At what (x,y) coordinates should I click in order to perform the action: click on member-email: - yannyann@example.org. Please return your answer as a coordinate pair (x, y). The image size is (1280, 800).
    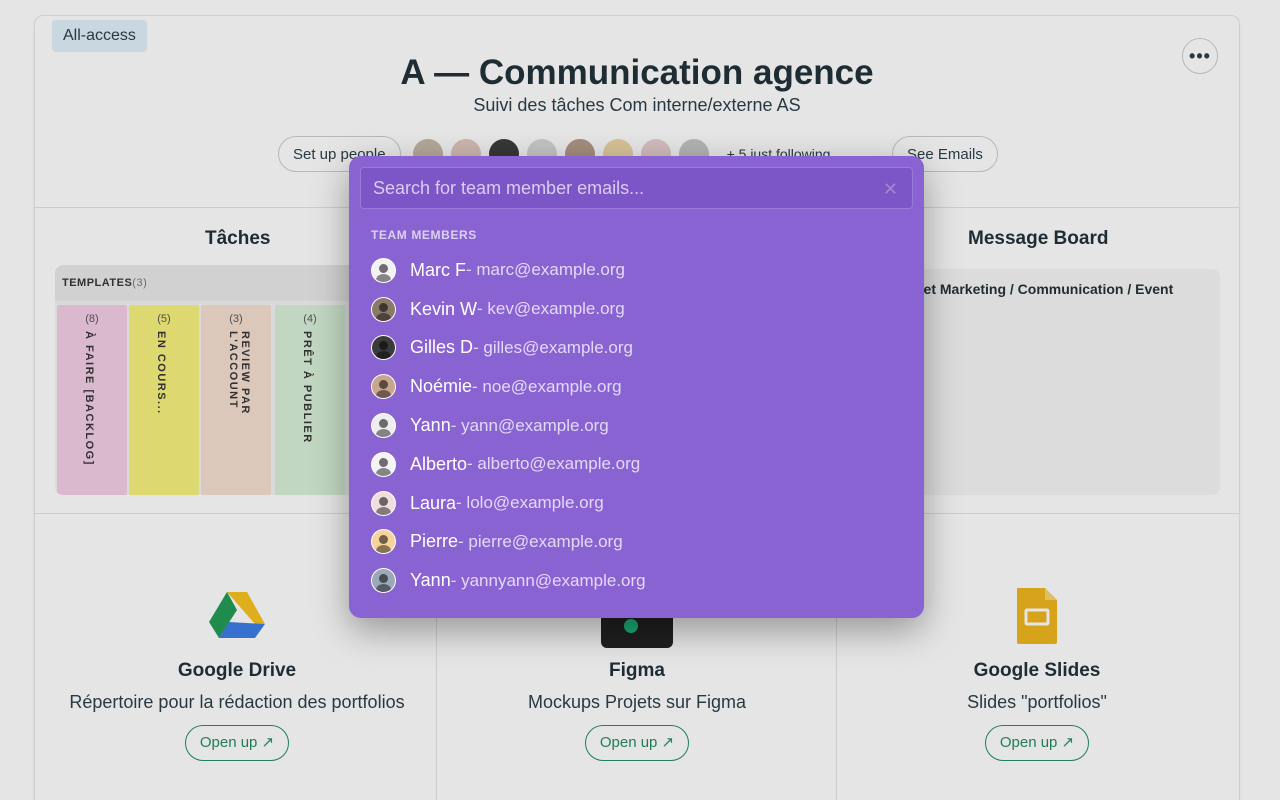
    Looking at the image, I should click on (548, 580).